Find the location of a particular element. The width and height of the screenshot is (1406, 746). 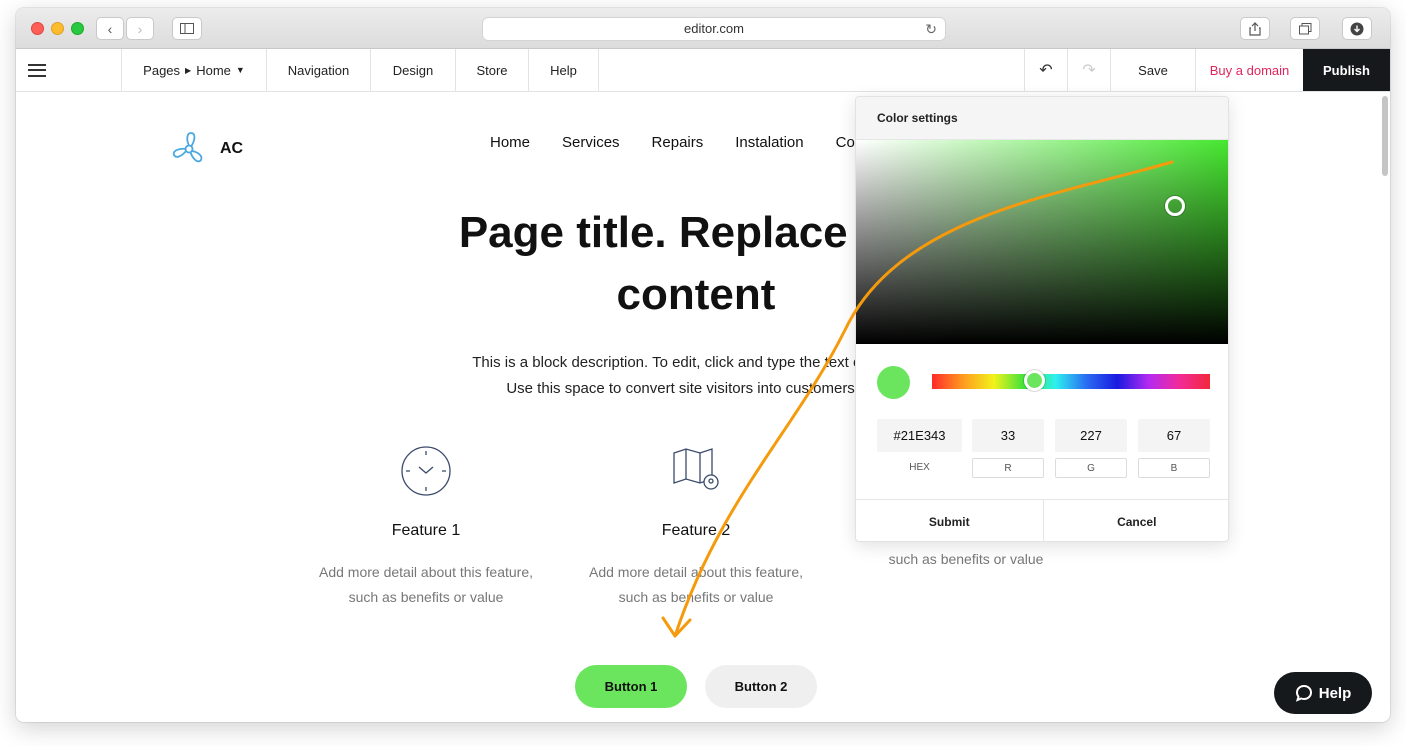

url-bar: editor.com ↻ is located at coordinates (714, 29).